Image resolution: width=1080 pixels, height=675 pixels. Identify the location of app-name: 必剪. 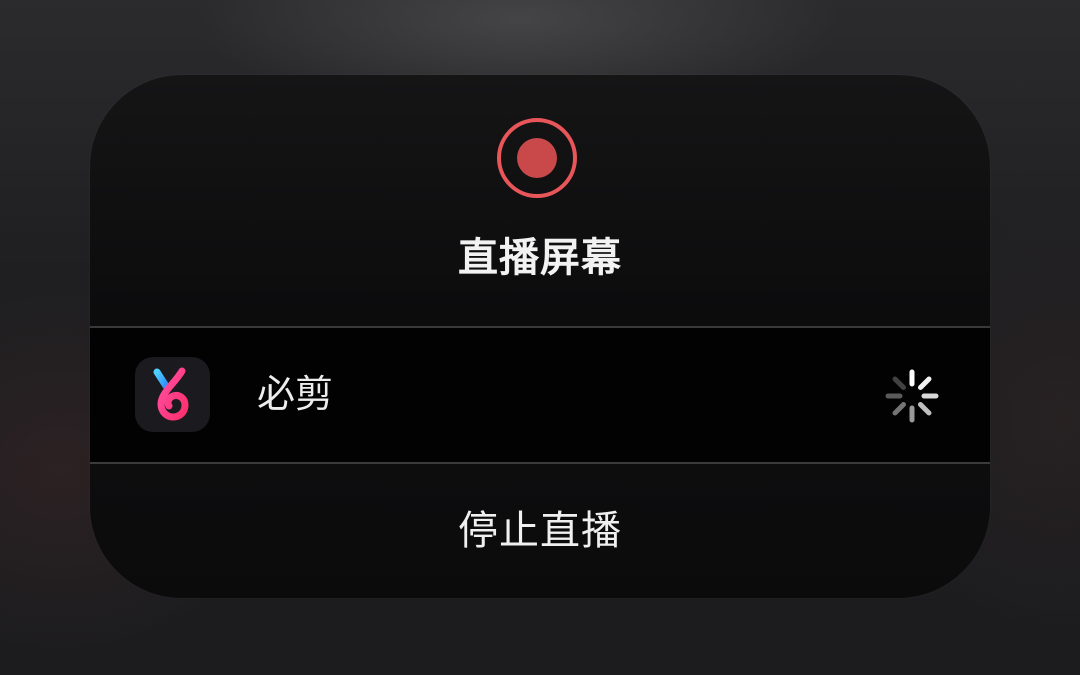
(295, 394).